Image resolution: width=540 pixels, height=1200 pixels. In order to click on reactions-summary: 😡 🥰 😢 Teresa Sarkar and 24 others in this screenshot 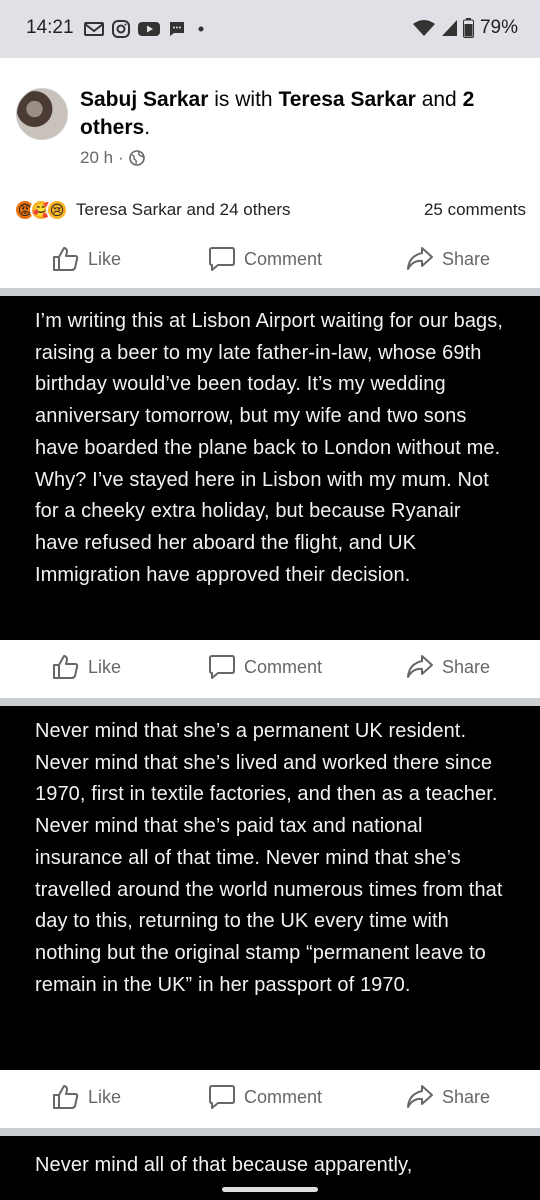, I will do `click(152, 210)`.